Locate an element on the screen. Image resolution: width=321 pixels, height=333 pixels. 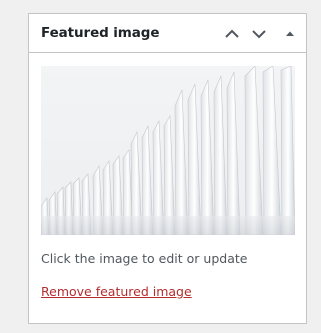
chevron-up-icon is located at coordinates (232, 33).